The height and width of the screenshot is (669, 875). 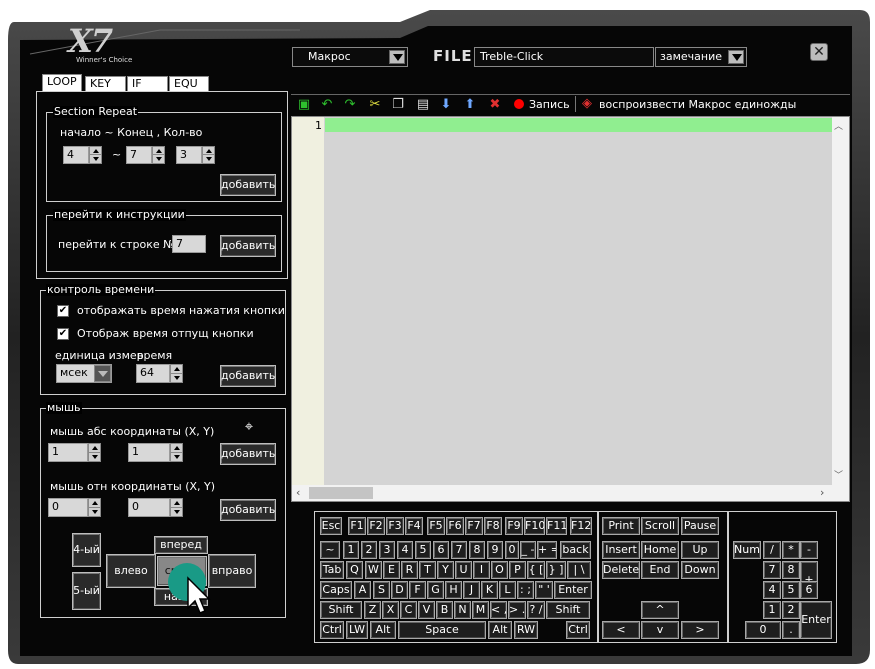 What do you see at coordinates (248, 454) in the screenshot?
I see `abs-coord-add-button: добавить` at bounding box center [248, 454].